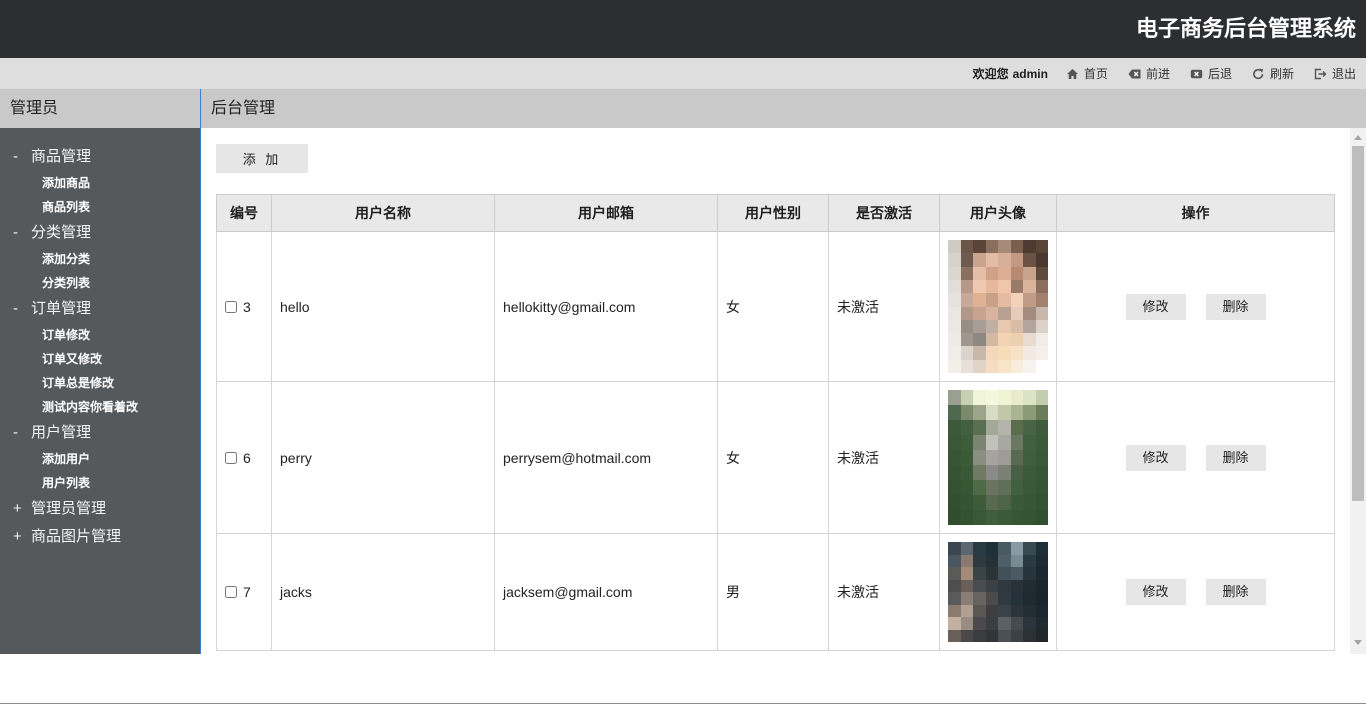 This screenshot has height=705, width=1366. What do you see at coordinates (100, 207) in the screenshot?
I see `menu-item-product-list: 商品列表` at bounding box center [100, 207].